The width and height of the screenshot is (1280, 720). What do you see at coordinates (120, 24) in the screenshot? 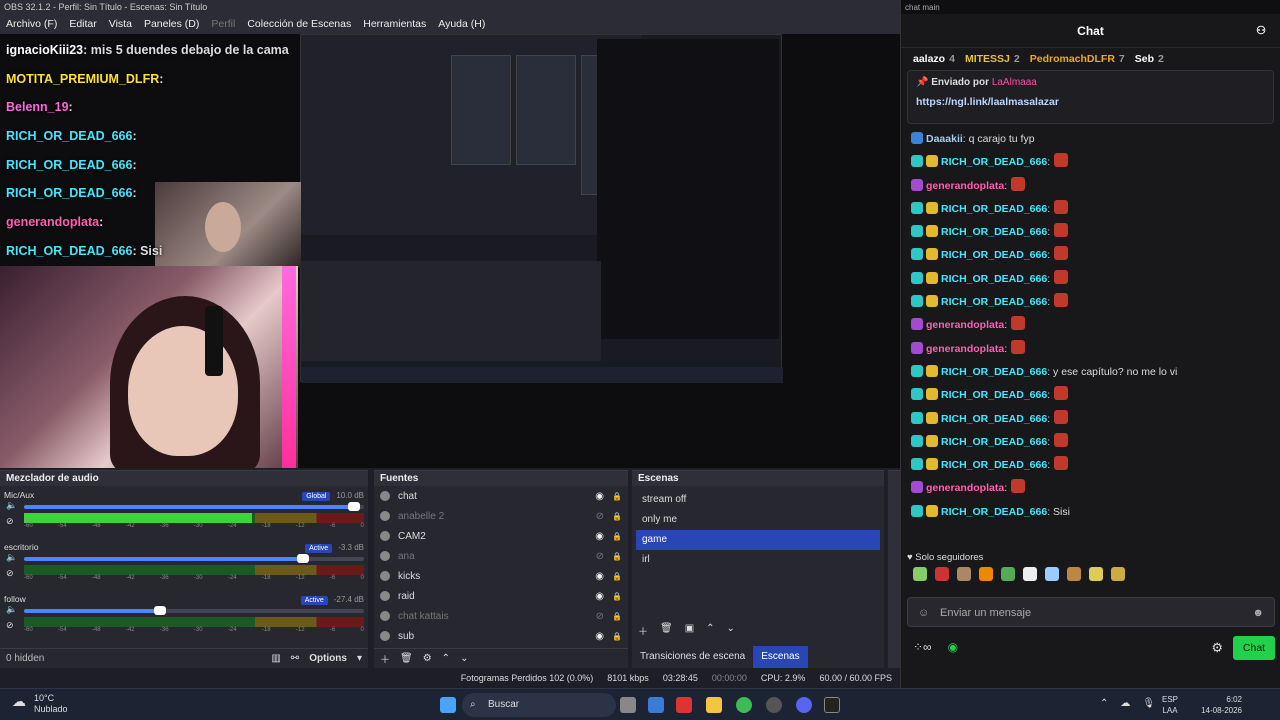
I see `menu-vista: Vista` at bounding box center [120, 24].